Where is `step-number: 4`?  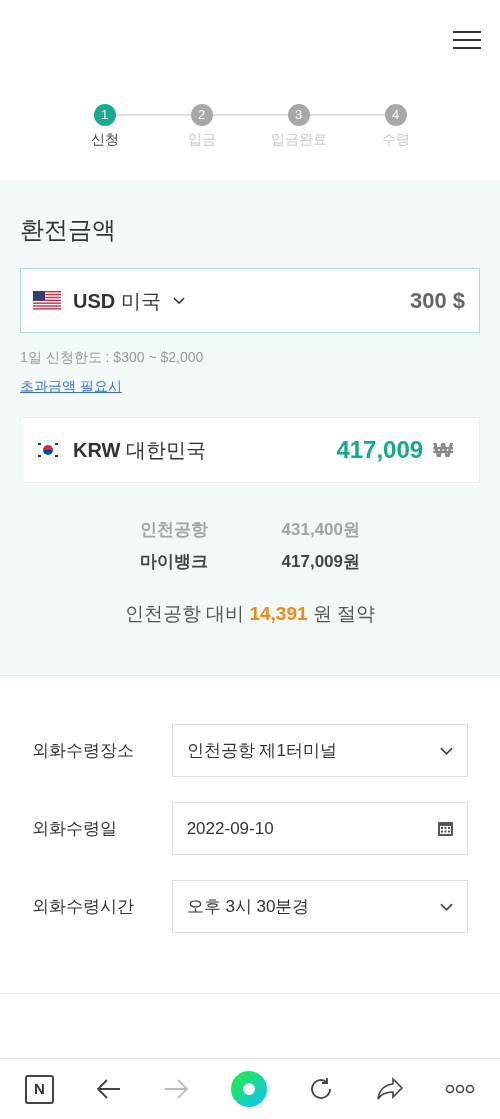 step-number: 4 is located at coordinates (395, 115).